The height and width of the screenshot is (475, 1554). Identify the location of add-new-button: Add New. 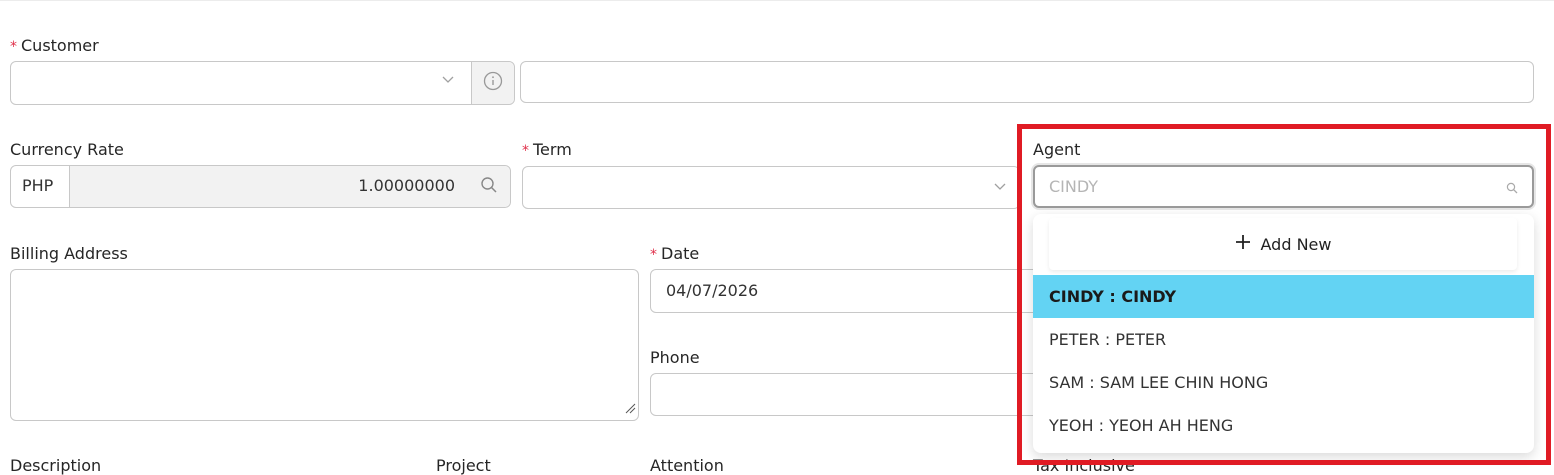
(1283, 244).